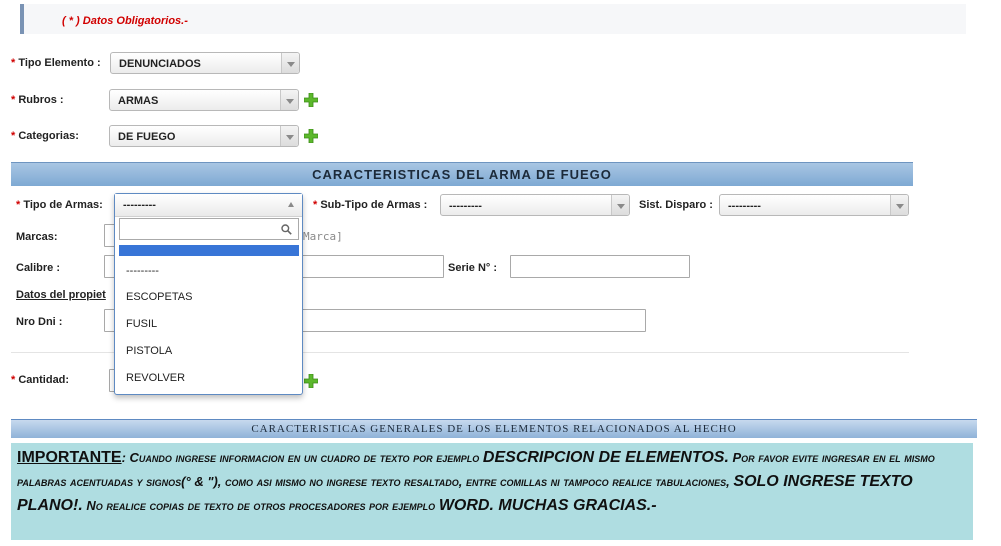 The image size is (1001, 546). Describe the element at coordinates (291, 204) in the screenshot. I see `chevron-up-icon` at that location.